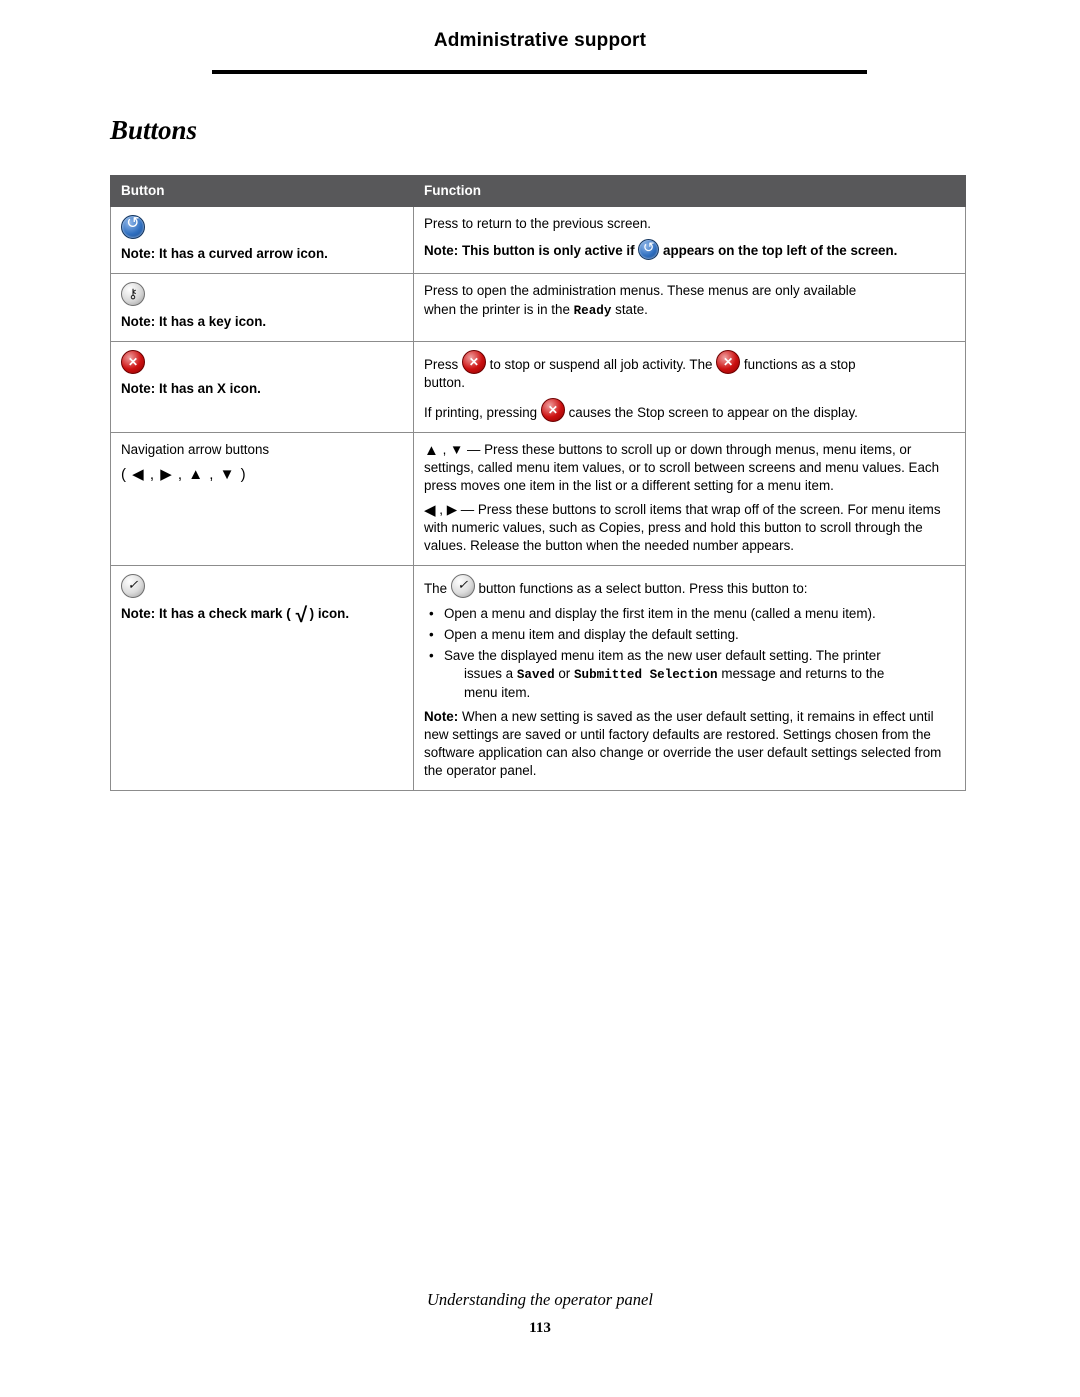 This screenshot has width=1080, height=1397. Describe the element at coordinates (327, 613) in the screenshot. I see `note-post: ) icon.` at that location.